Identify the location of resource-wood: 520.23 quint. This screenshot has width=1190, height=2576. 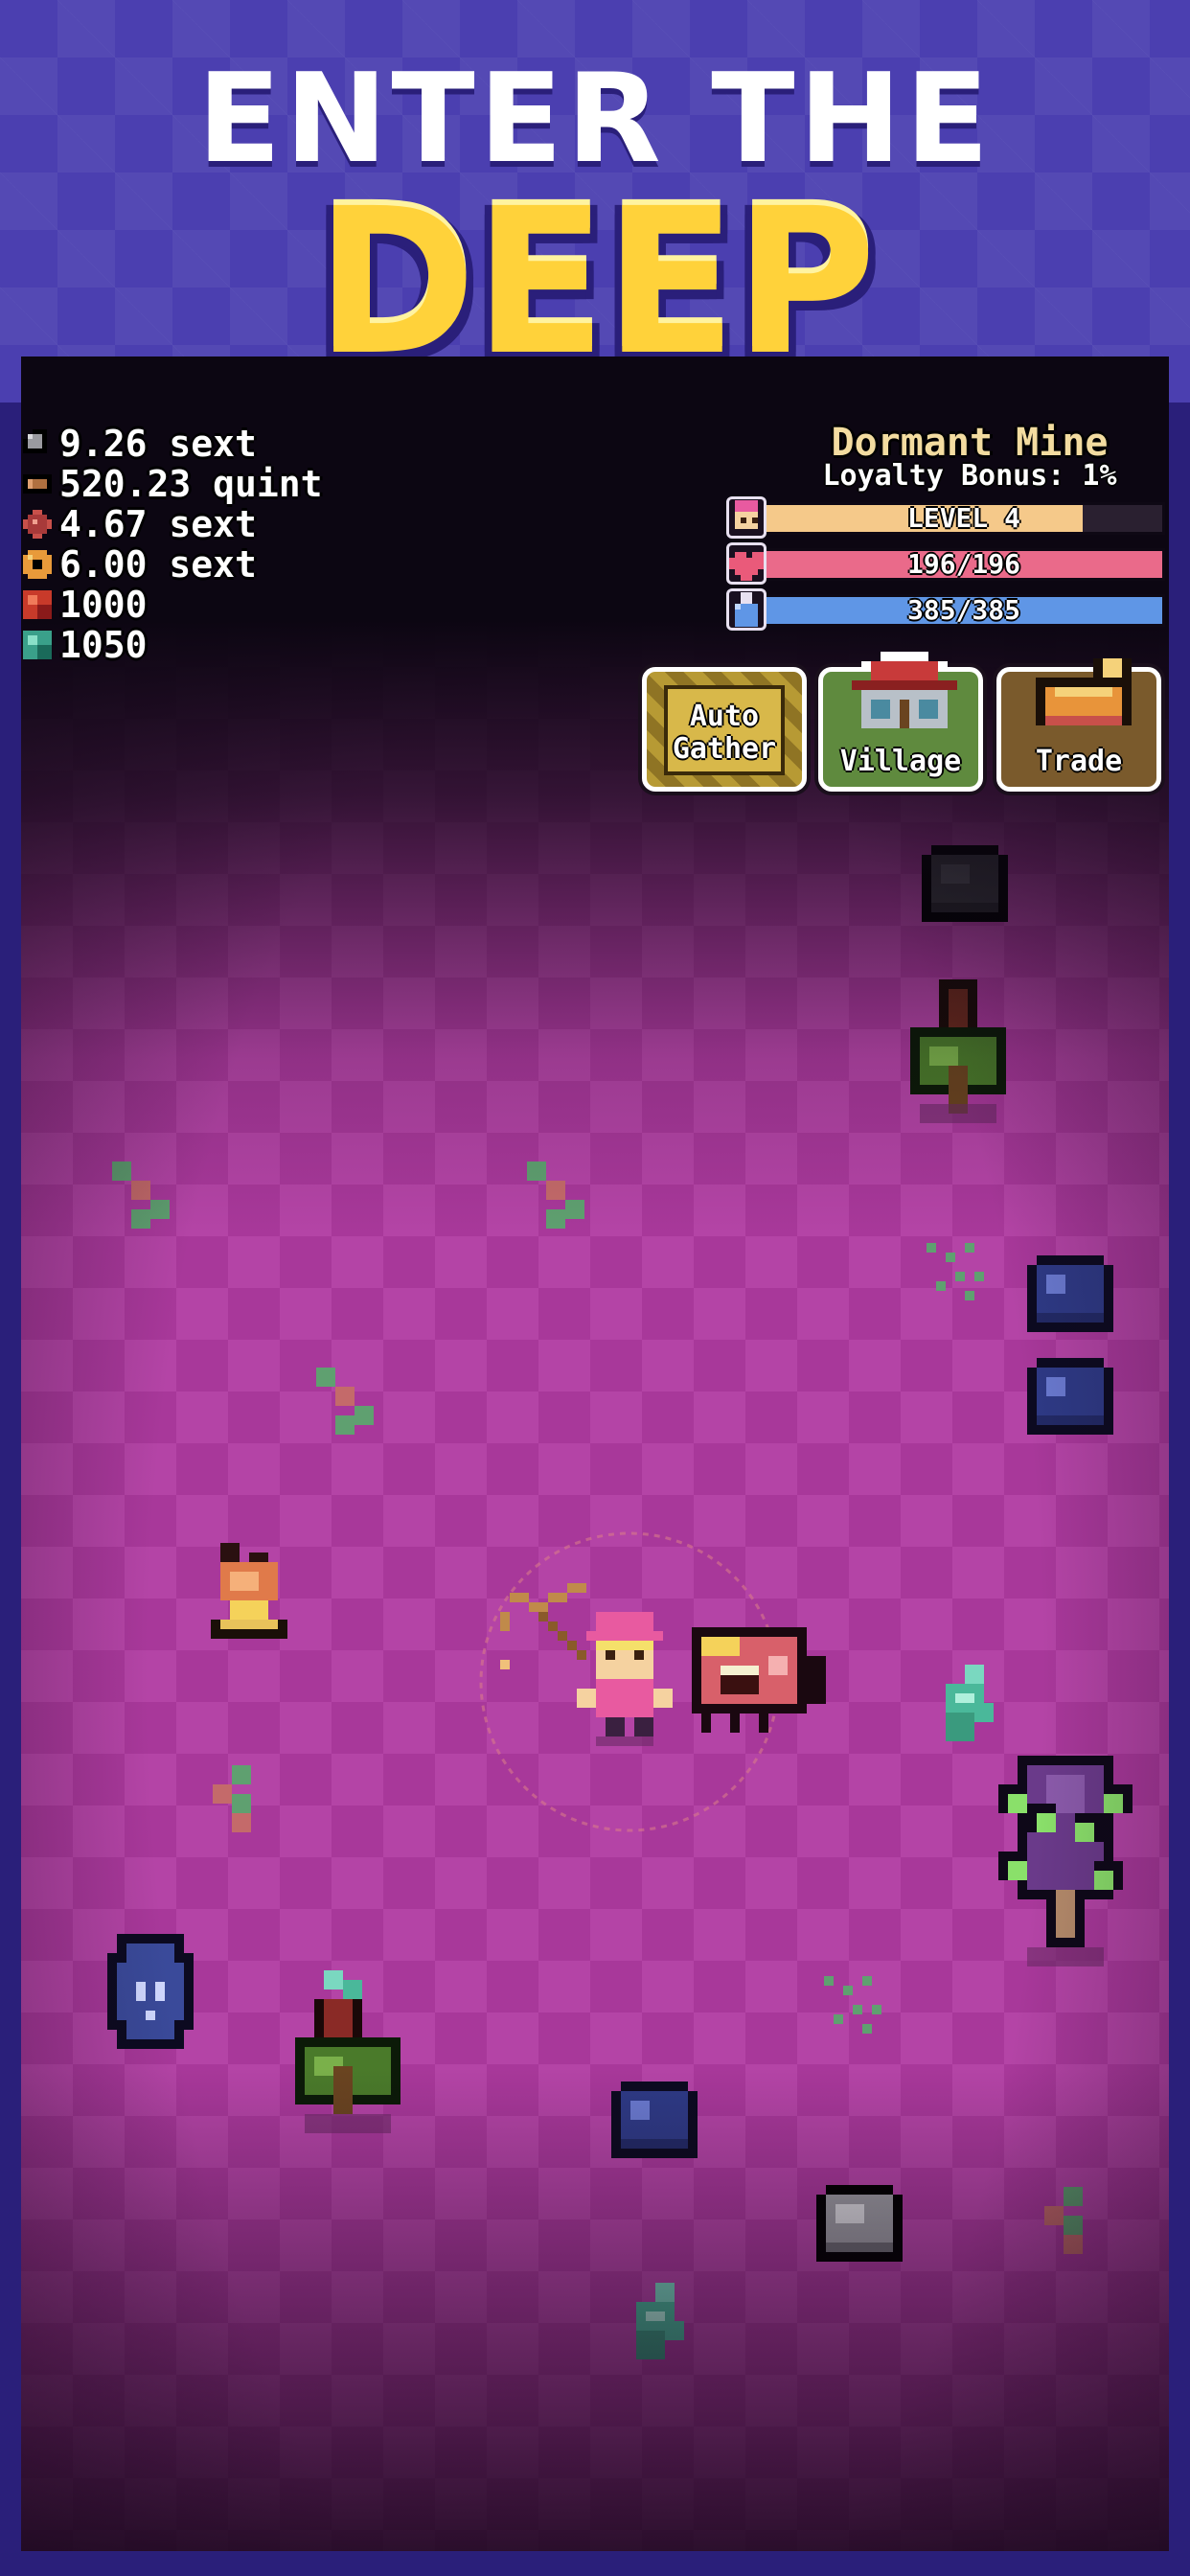
(173, 484).